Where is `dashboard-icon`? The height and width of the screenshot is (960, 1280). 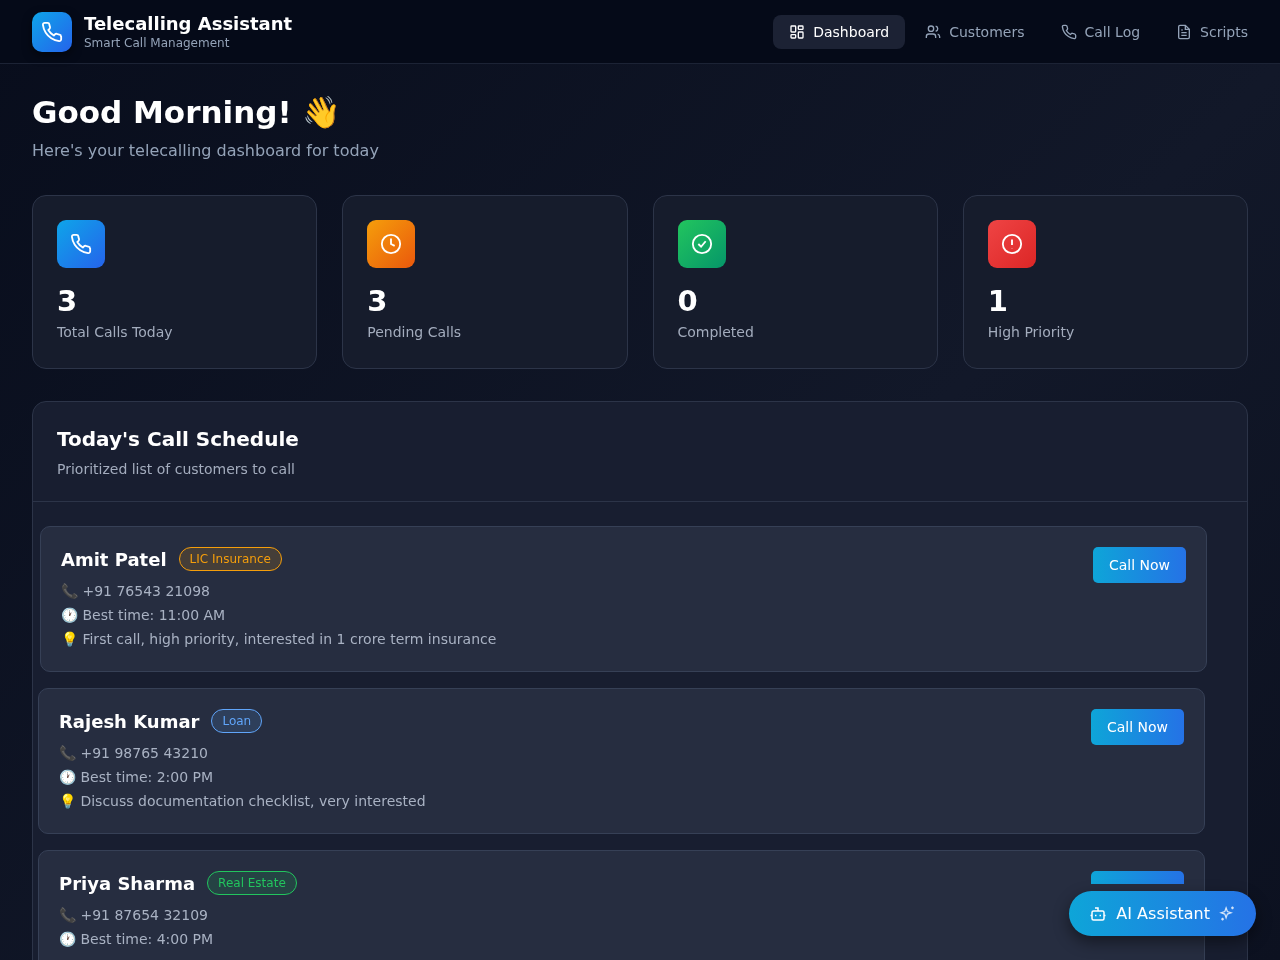
dashboard-icon is located at coordinates (797, 31).